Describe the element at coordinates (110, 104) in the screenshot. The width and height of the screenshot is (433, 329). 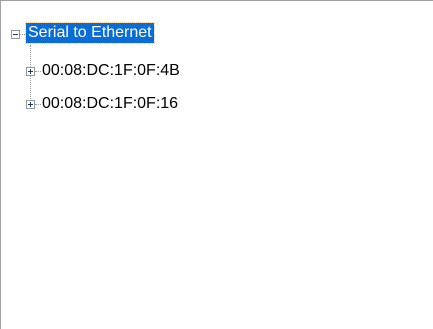
I see `tree-node-device-0f16: 00:08:DC:1F:0F:16` at that location.